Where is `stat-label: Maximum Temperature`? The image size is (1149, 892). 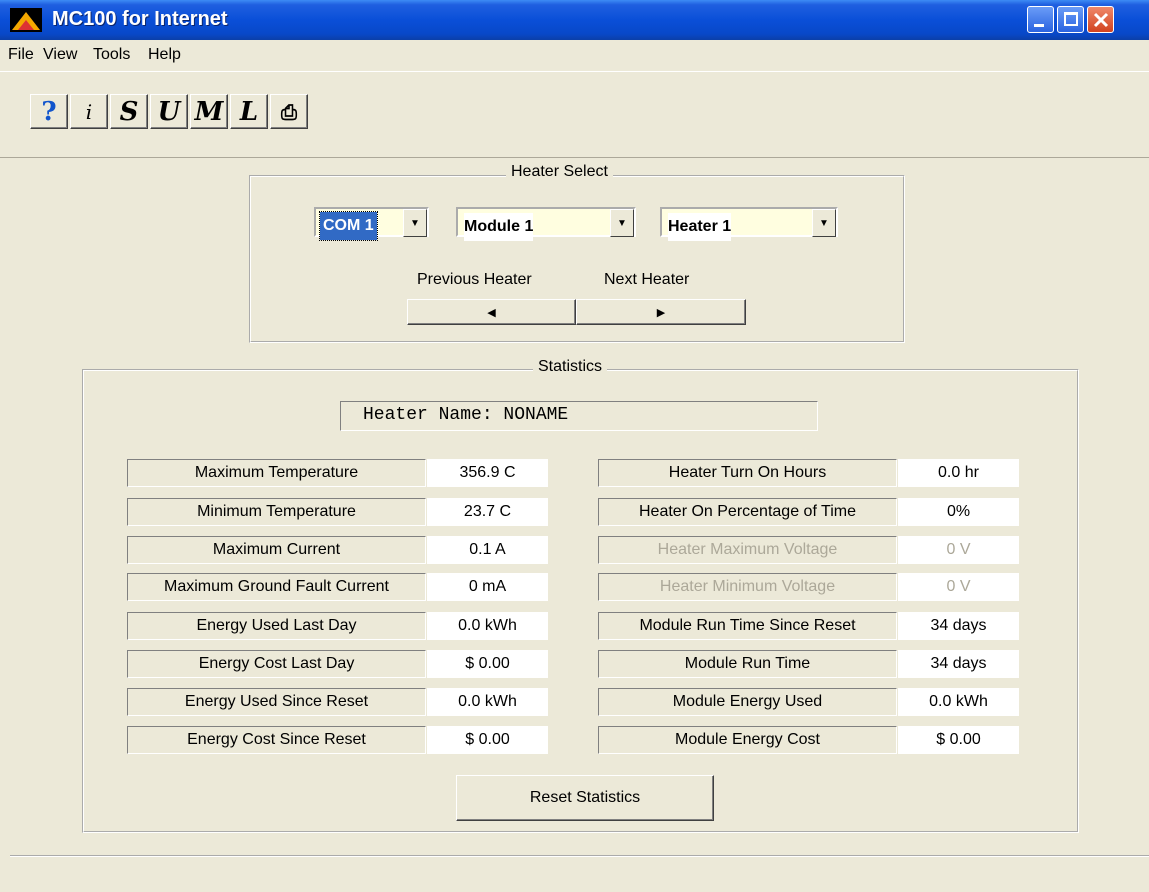
stat-label: Maximum Temperature is located at coordinates (276, 473).